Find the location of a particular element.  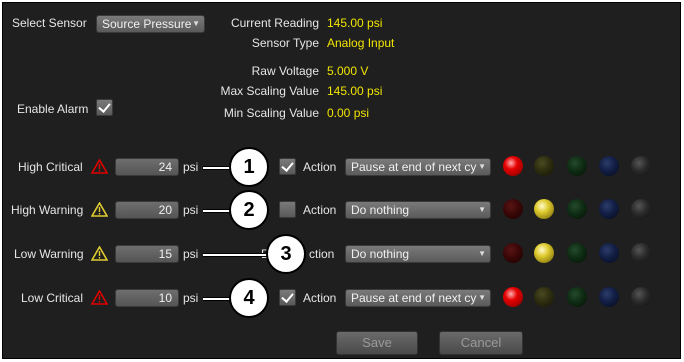

callout-number: 3 is located at coordinates (286, 254).